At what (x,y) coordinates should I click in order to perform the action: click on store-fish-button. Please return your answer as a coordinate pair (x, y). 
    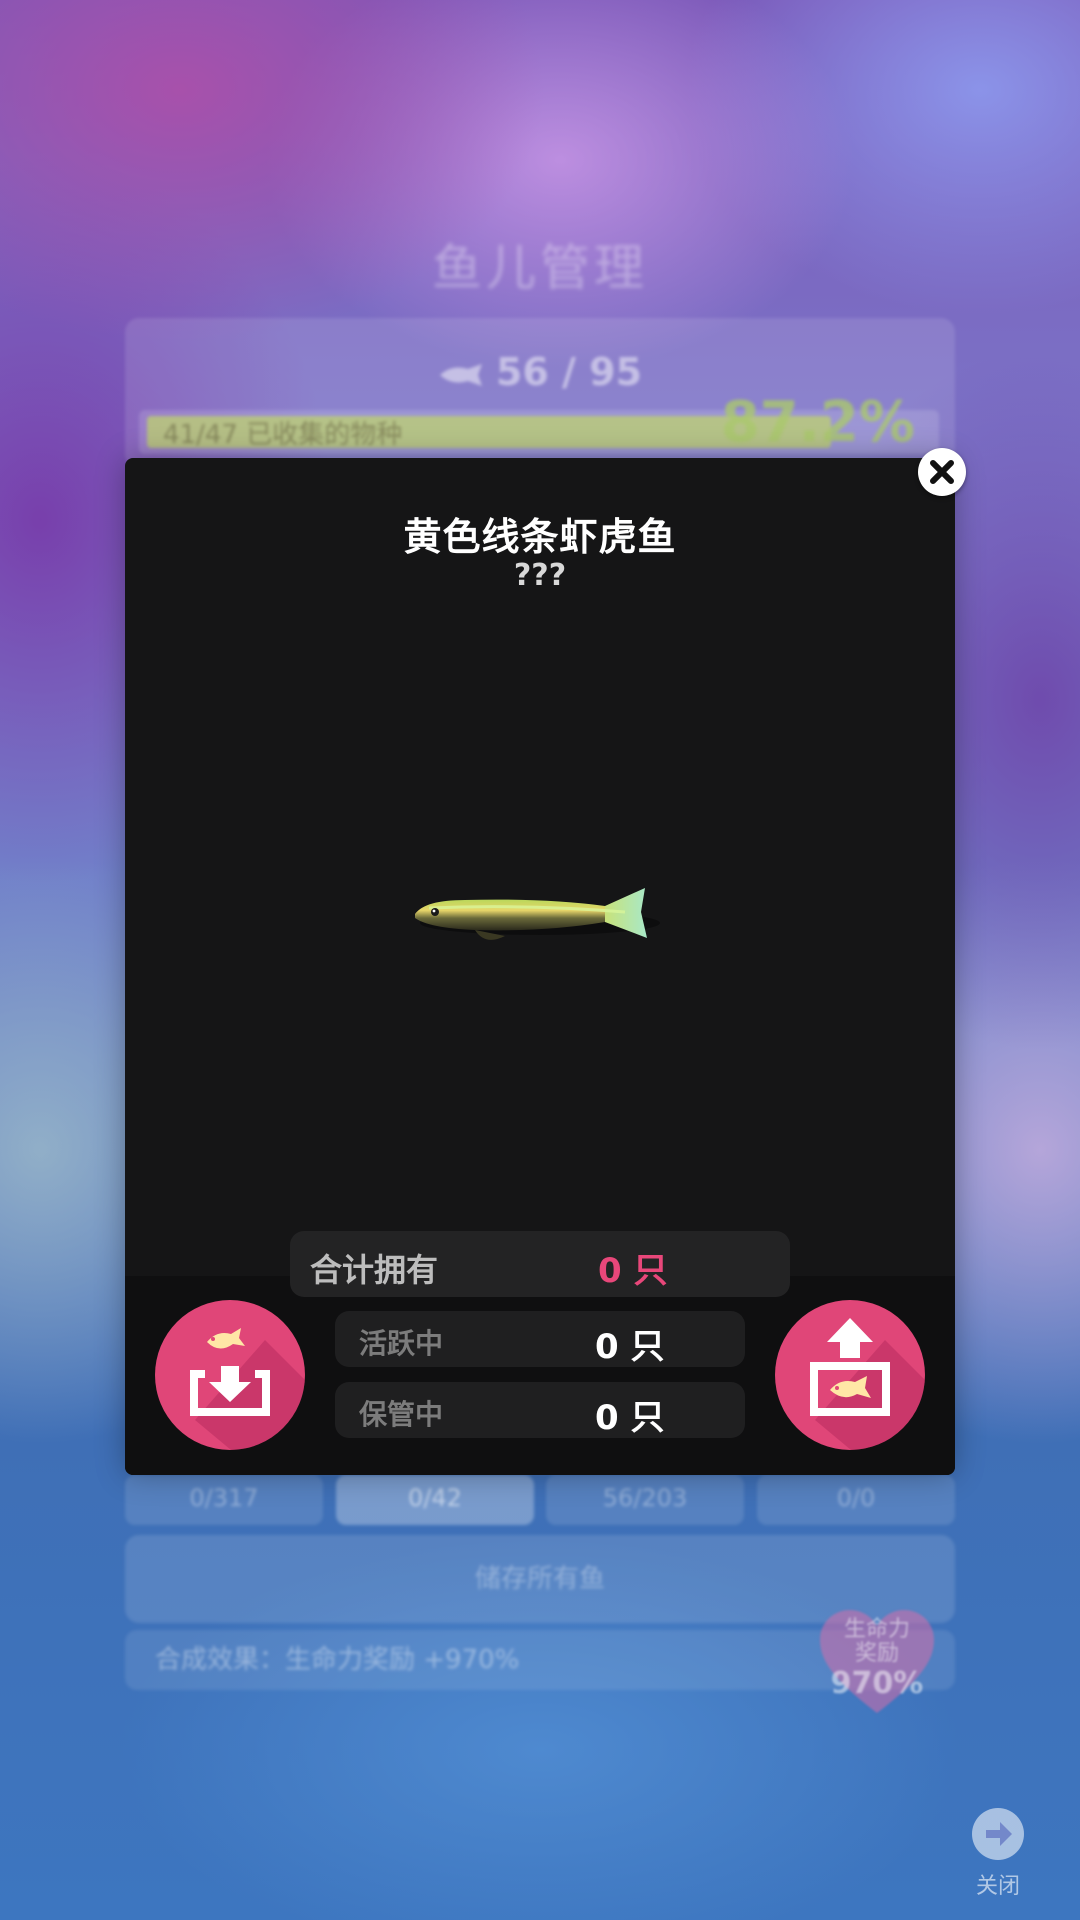
    Looking at the image, I should click on (230, 1375).